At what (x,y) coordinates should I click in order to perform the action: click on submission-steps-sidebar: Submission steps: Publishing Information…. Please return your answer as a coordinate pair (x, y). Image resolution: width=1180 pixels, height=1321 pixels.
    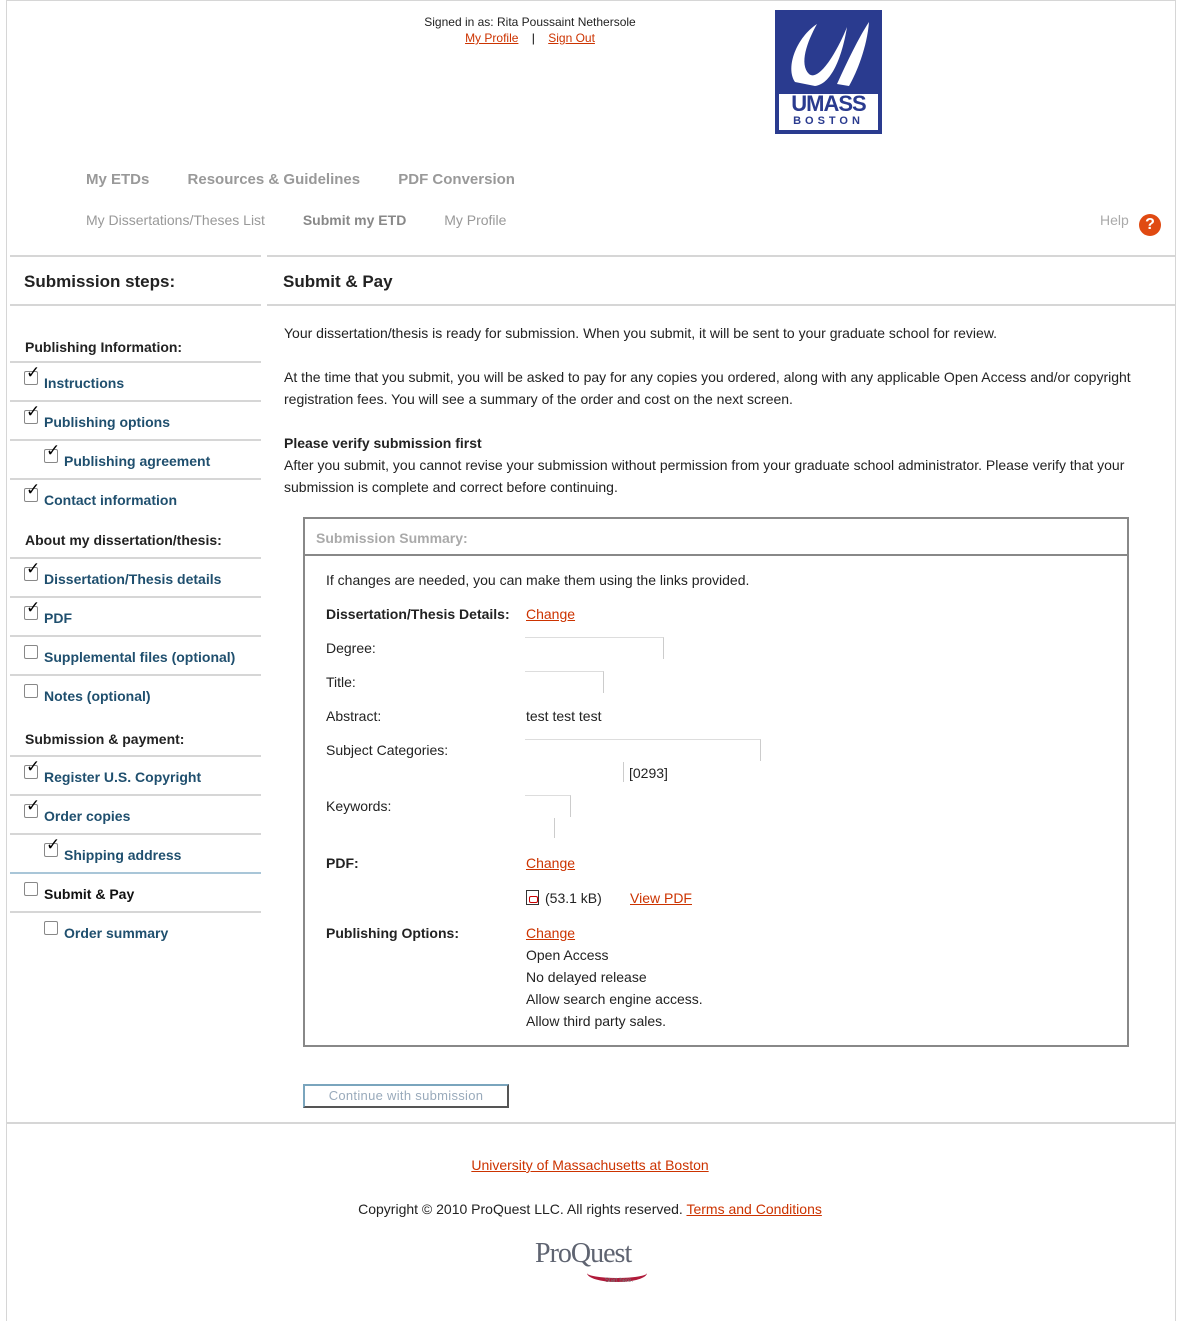
    Looking at the image, I should click on (135, 603).